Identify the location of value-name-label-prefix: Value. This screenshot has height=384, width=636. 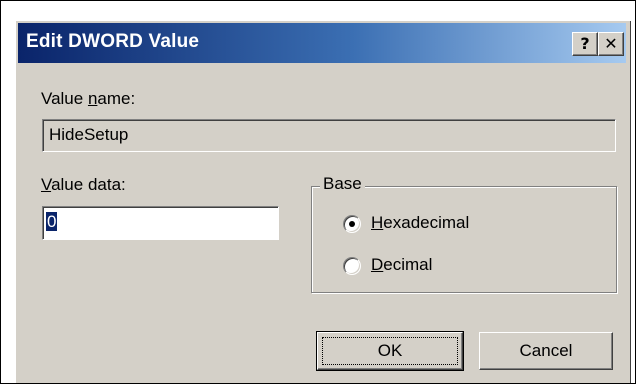
(64, 98).